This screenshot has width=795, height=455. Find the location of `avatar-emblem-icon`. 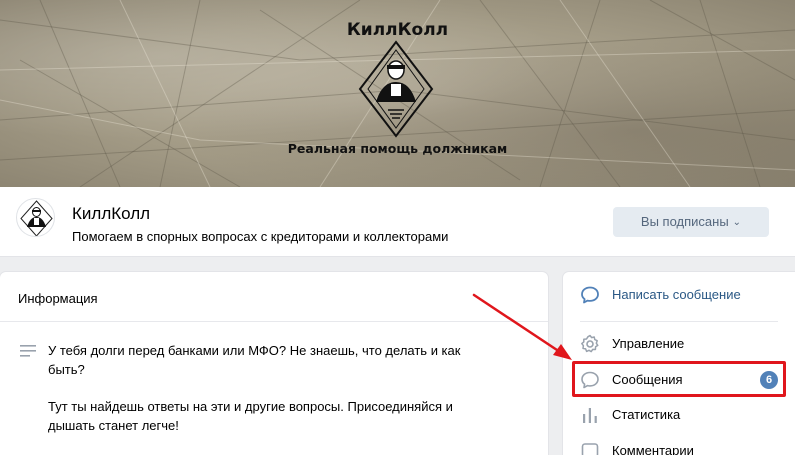

avatar-emblem-icon is located at coordinates (36, 218).